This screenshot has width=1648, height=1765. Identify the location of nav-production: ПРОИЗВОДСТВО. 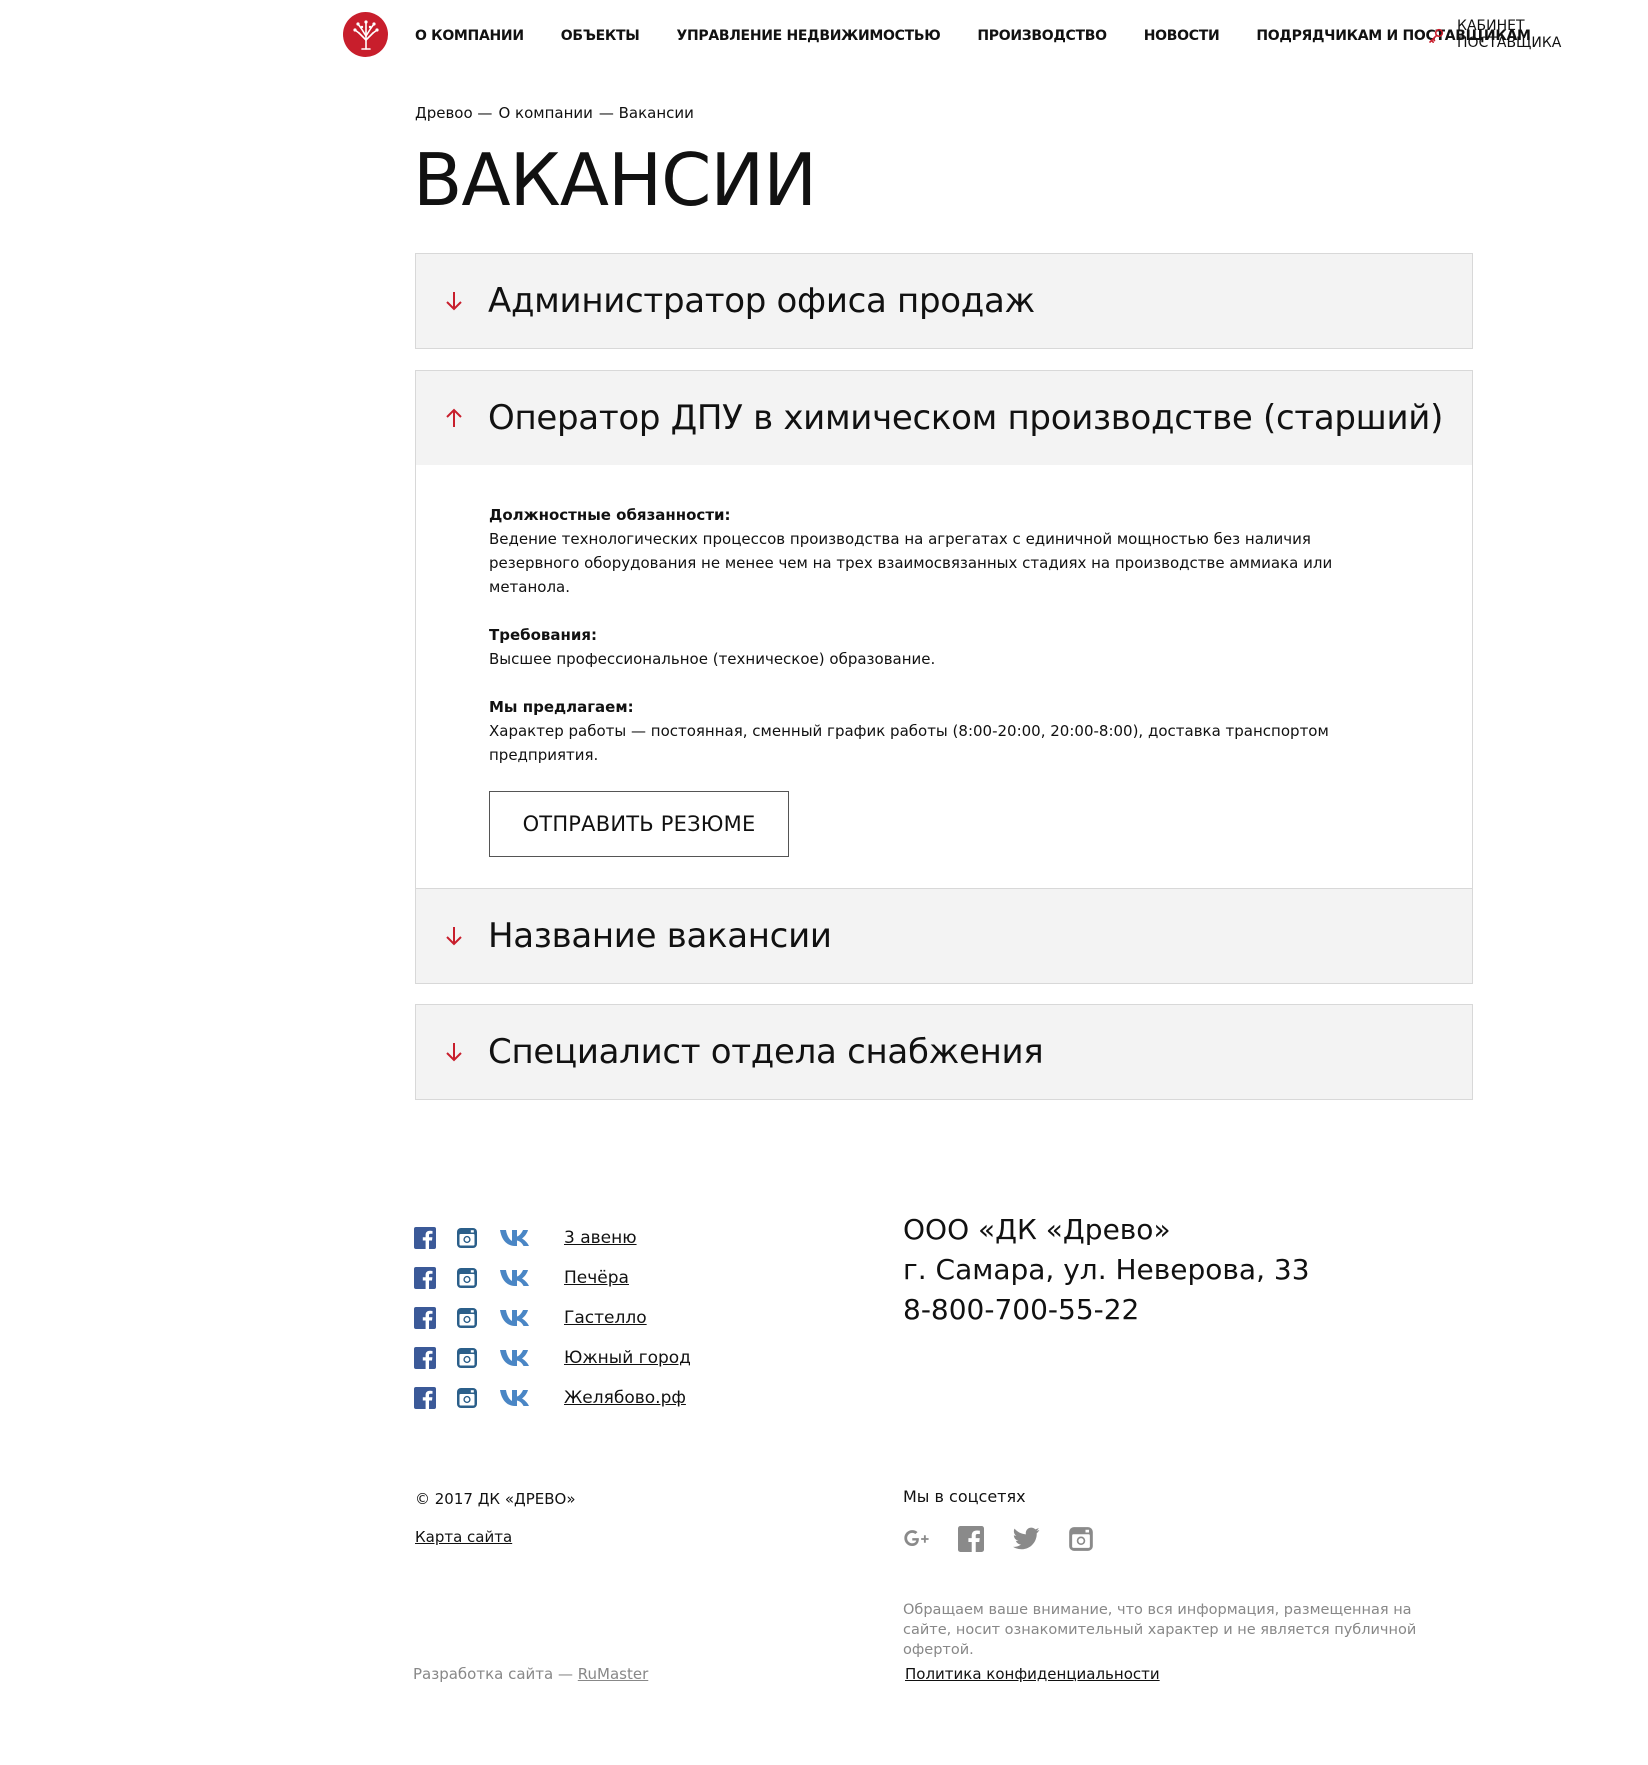
(1042, 36).